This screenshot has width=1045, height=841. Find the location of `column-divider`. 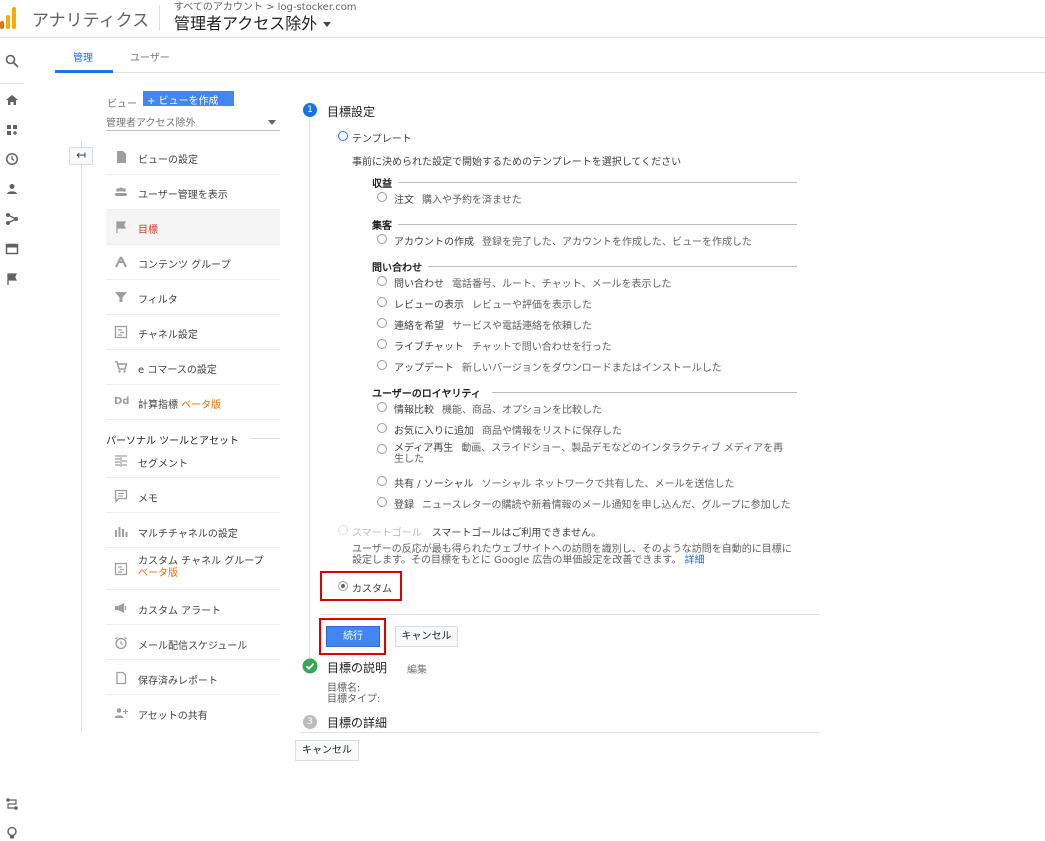

column-divider is located at coordinates (81, 436).